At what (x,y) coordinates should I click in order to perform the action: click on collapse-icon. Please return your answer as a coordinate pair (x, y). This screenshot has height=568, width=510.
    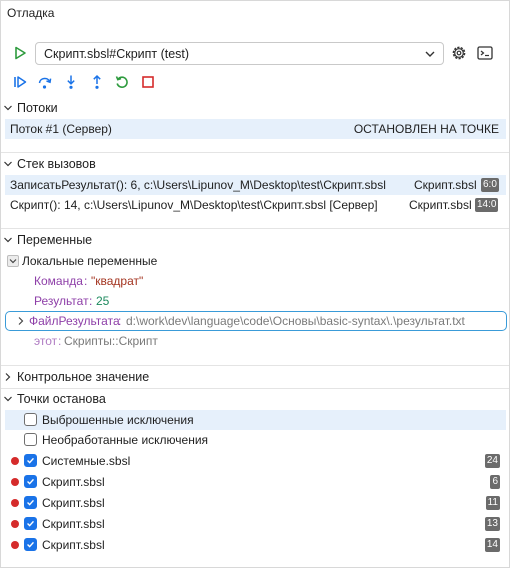
    Looking at the image, I should click on (13, 261).